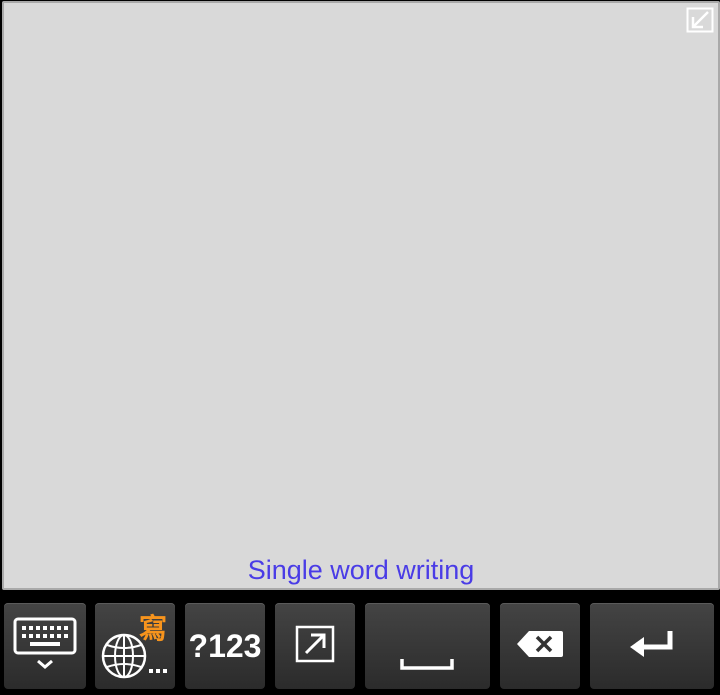 The image size is (720, 695). What do you see at coordinates (225, 646) in the screenshot?
I see `symbols-button: ?123` at bounding box center [225, 646].